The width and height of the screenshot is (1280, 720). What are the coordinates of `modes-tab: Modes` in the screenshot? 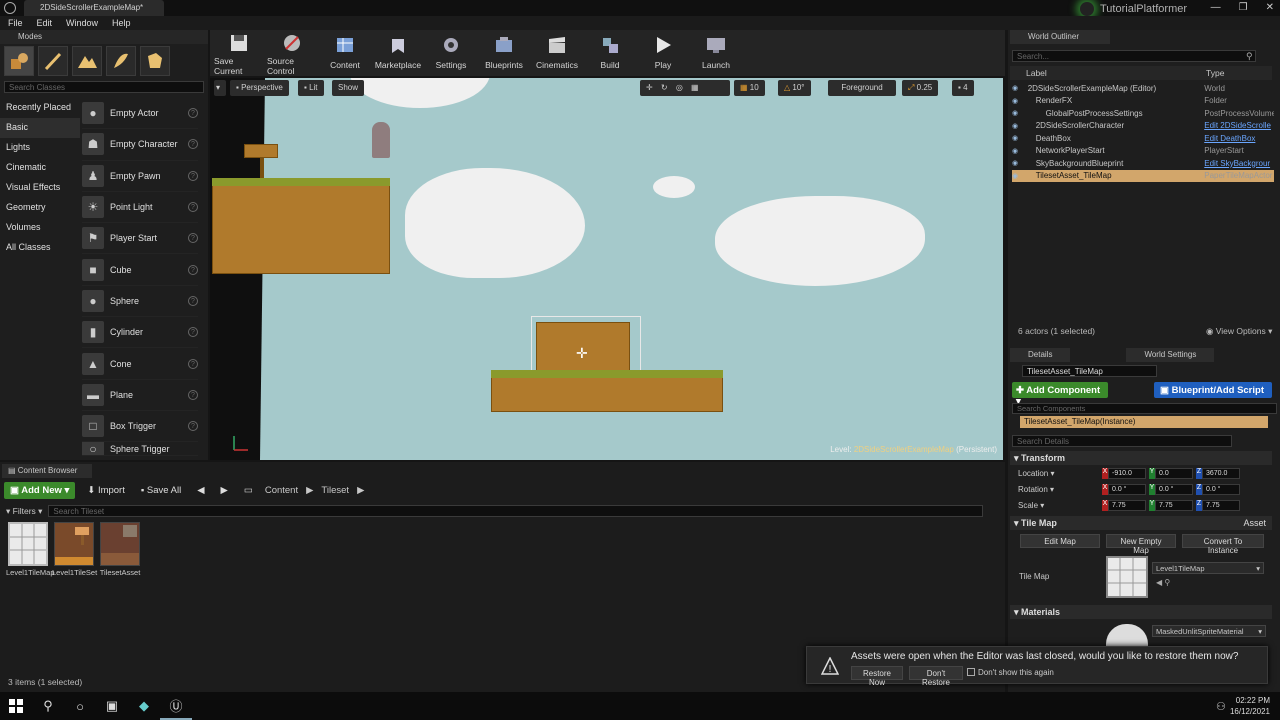 It's located at (104, 37).